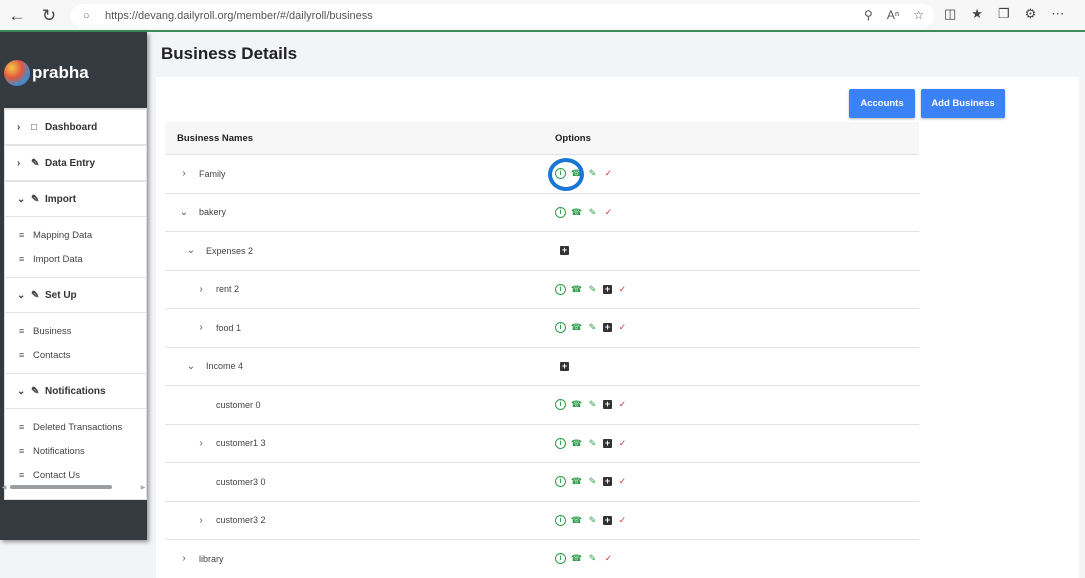 The height and width of the screenshot is (578, 1085). Describe the element at coordinates (542, 521) in the screenshot. I see `table-row: › customer3 2 i ☎ ✎ + ✓` at that location.